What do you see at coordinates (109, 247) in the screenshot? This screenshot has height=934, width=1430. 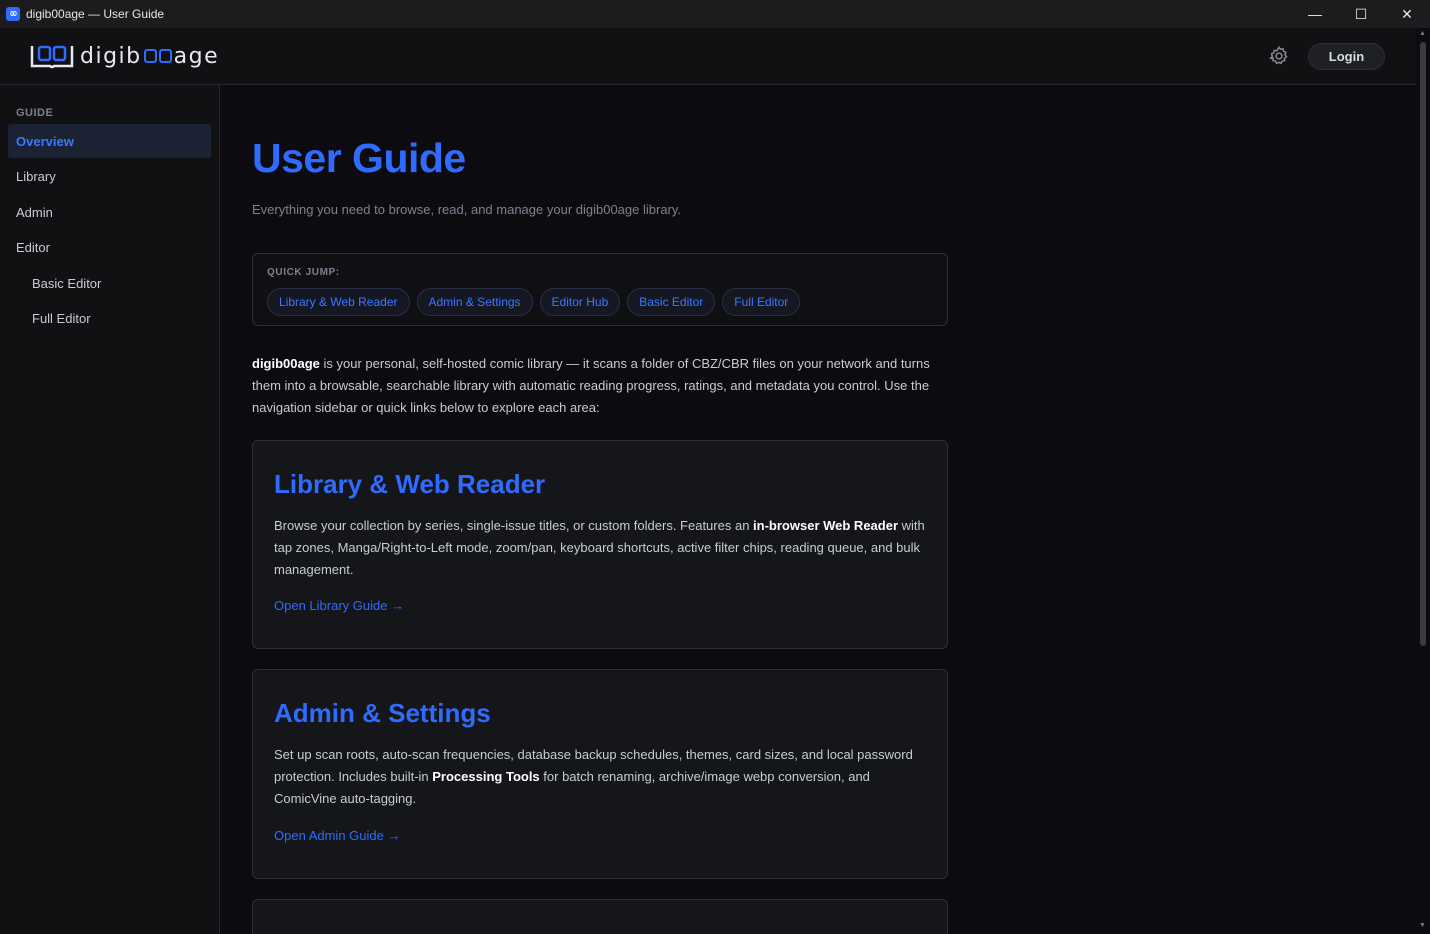 I see `sidebar-item-editor: Editor` at bounding box center [109, 247].